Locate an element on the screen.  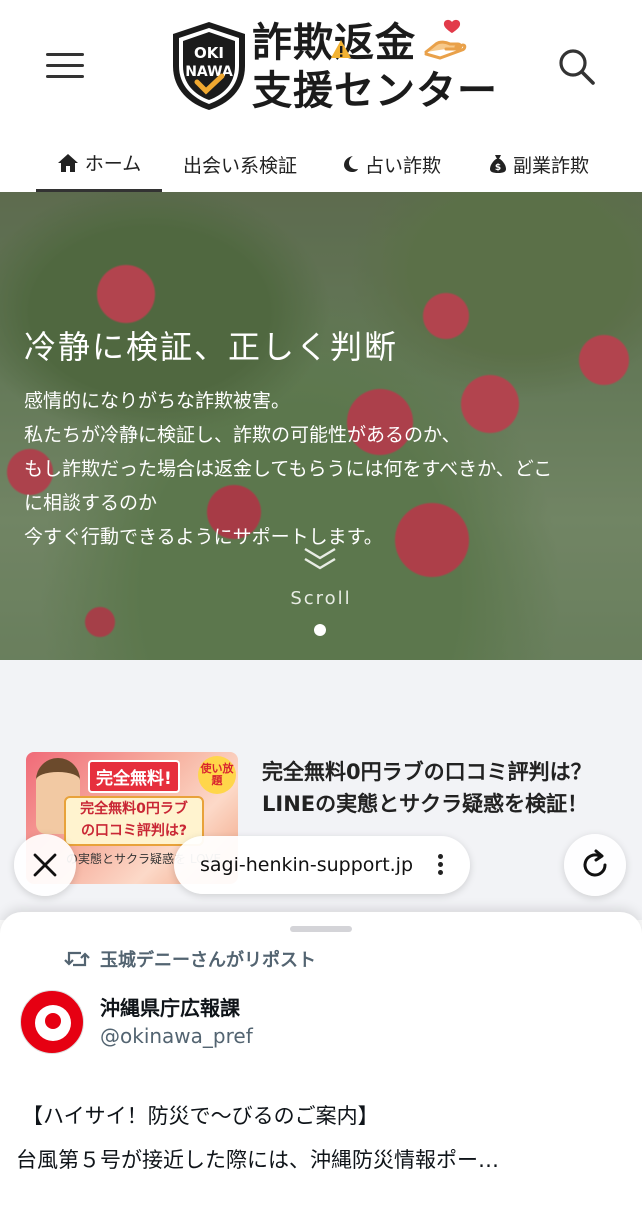
repost-row: 玉城デニーさんがリポスト is located at coordinates (190, 959).